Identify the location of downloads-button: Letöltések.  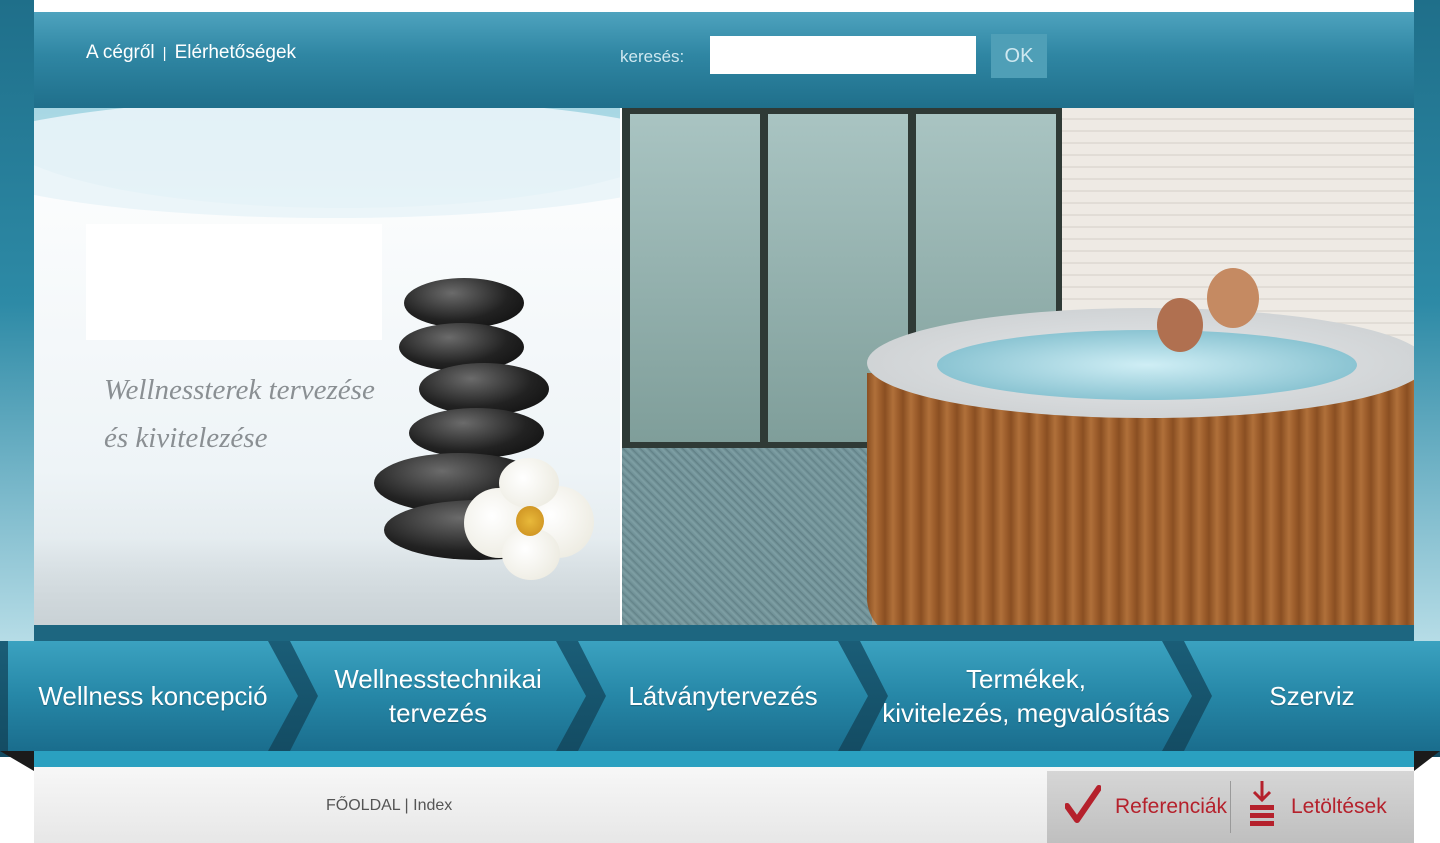
(1317, 807).